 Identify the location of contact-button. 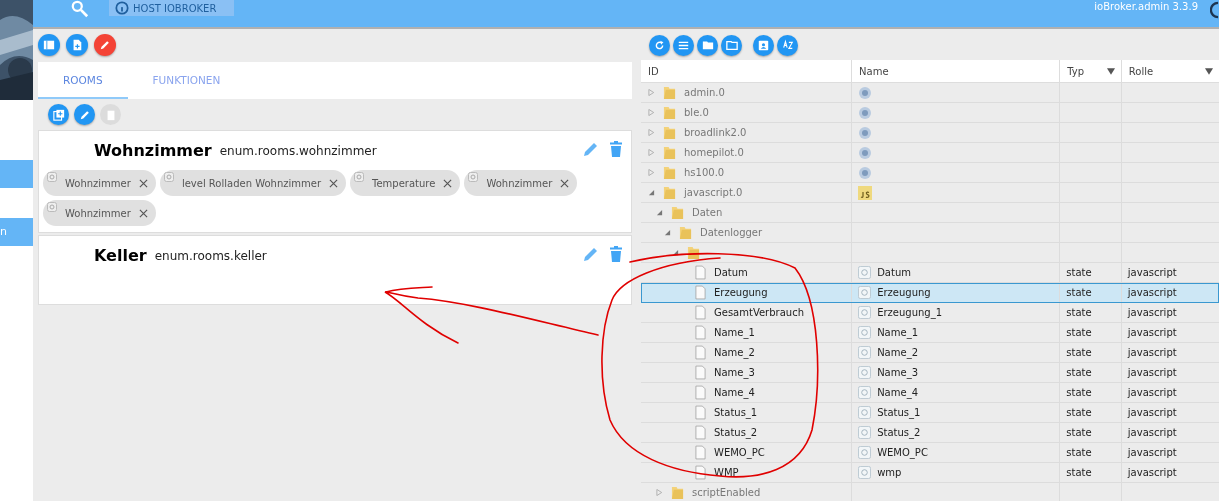
(763, 45).